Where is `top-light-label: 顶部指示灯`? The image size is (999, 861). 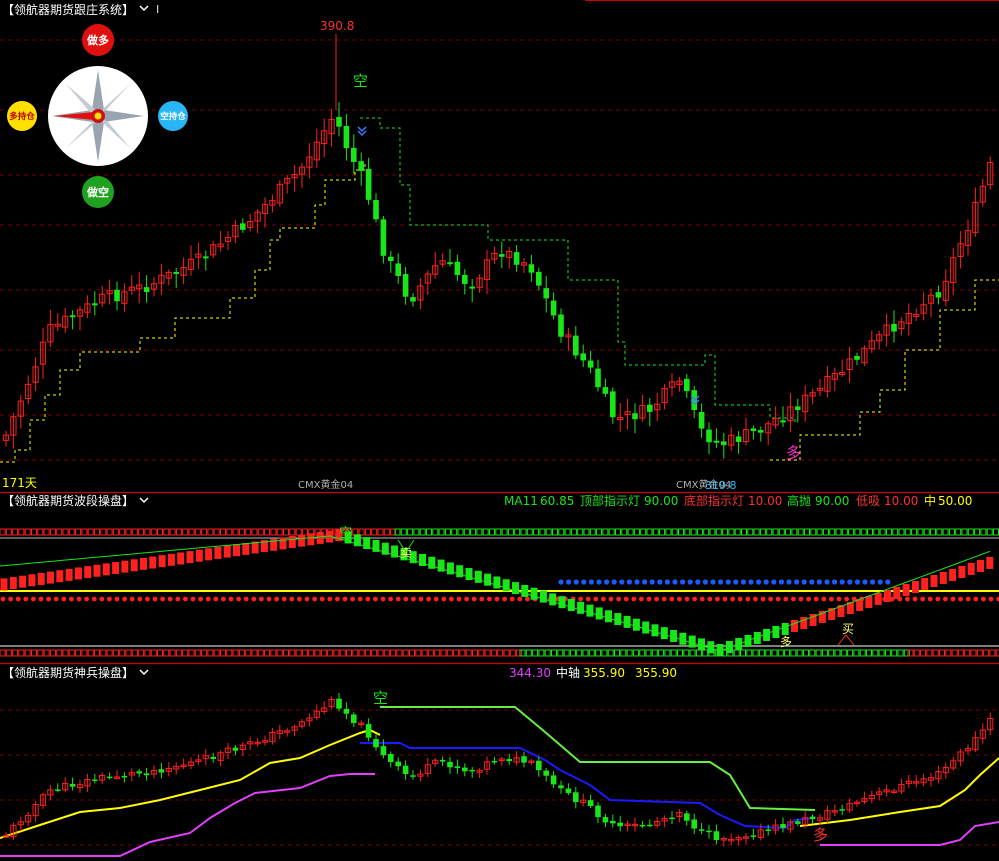 top-light-label: 顶部指示灯 is located at coordinates (610, 500).